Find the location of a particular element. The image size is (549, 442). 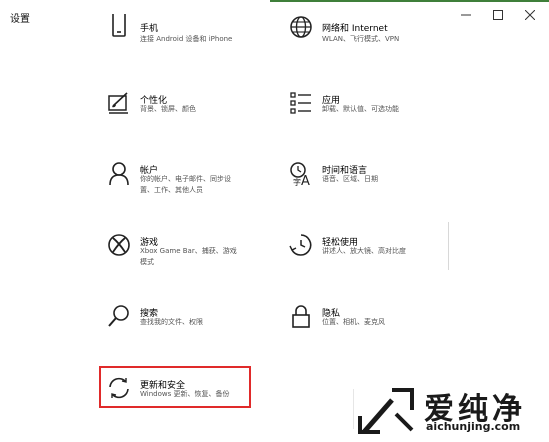

person-icon is located at coordinates (119, 173).